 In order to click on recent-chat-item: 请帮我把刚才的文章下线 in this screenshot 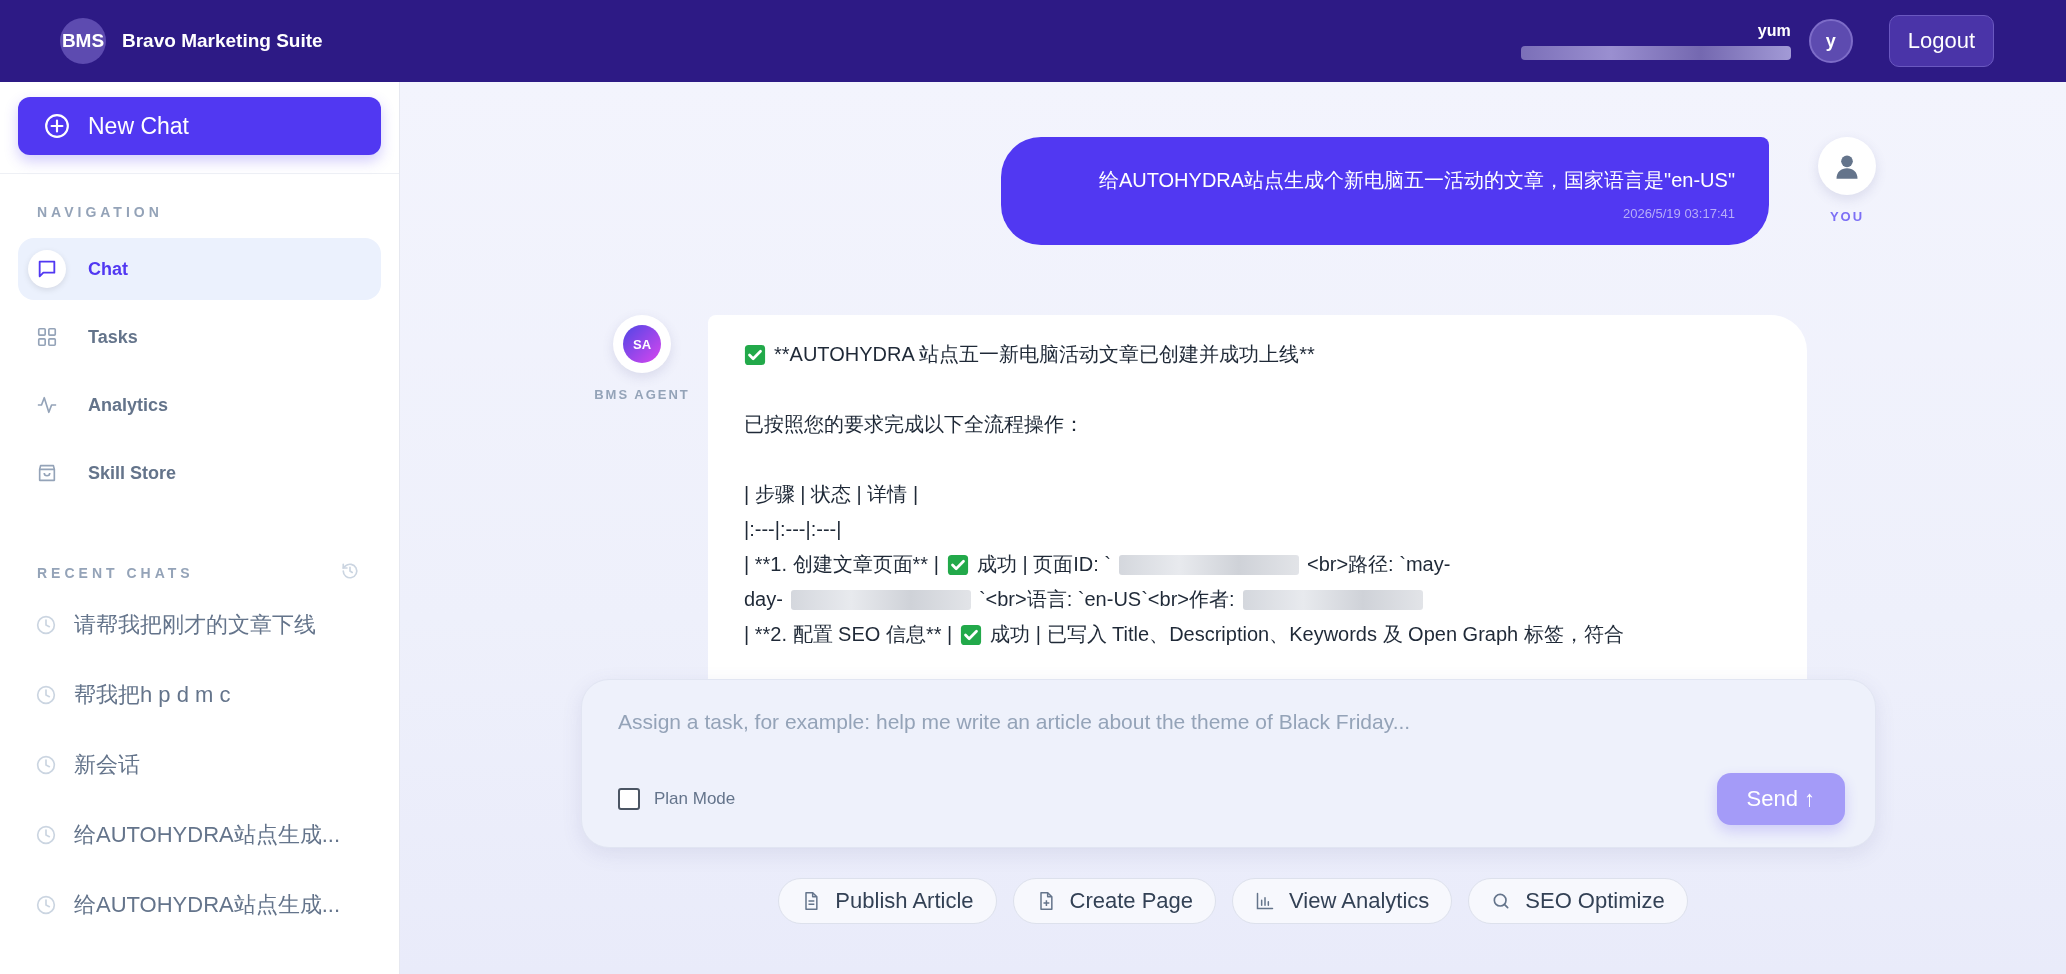, I will do `click(199, 625)`.